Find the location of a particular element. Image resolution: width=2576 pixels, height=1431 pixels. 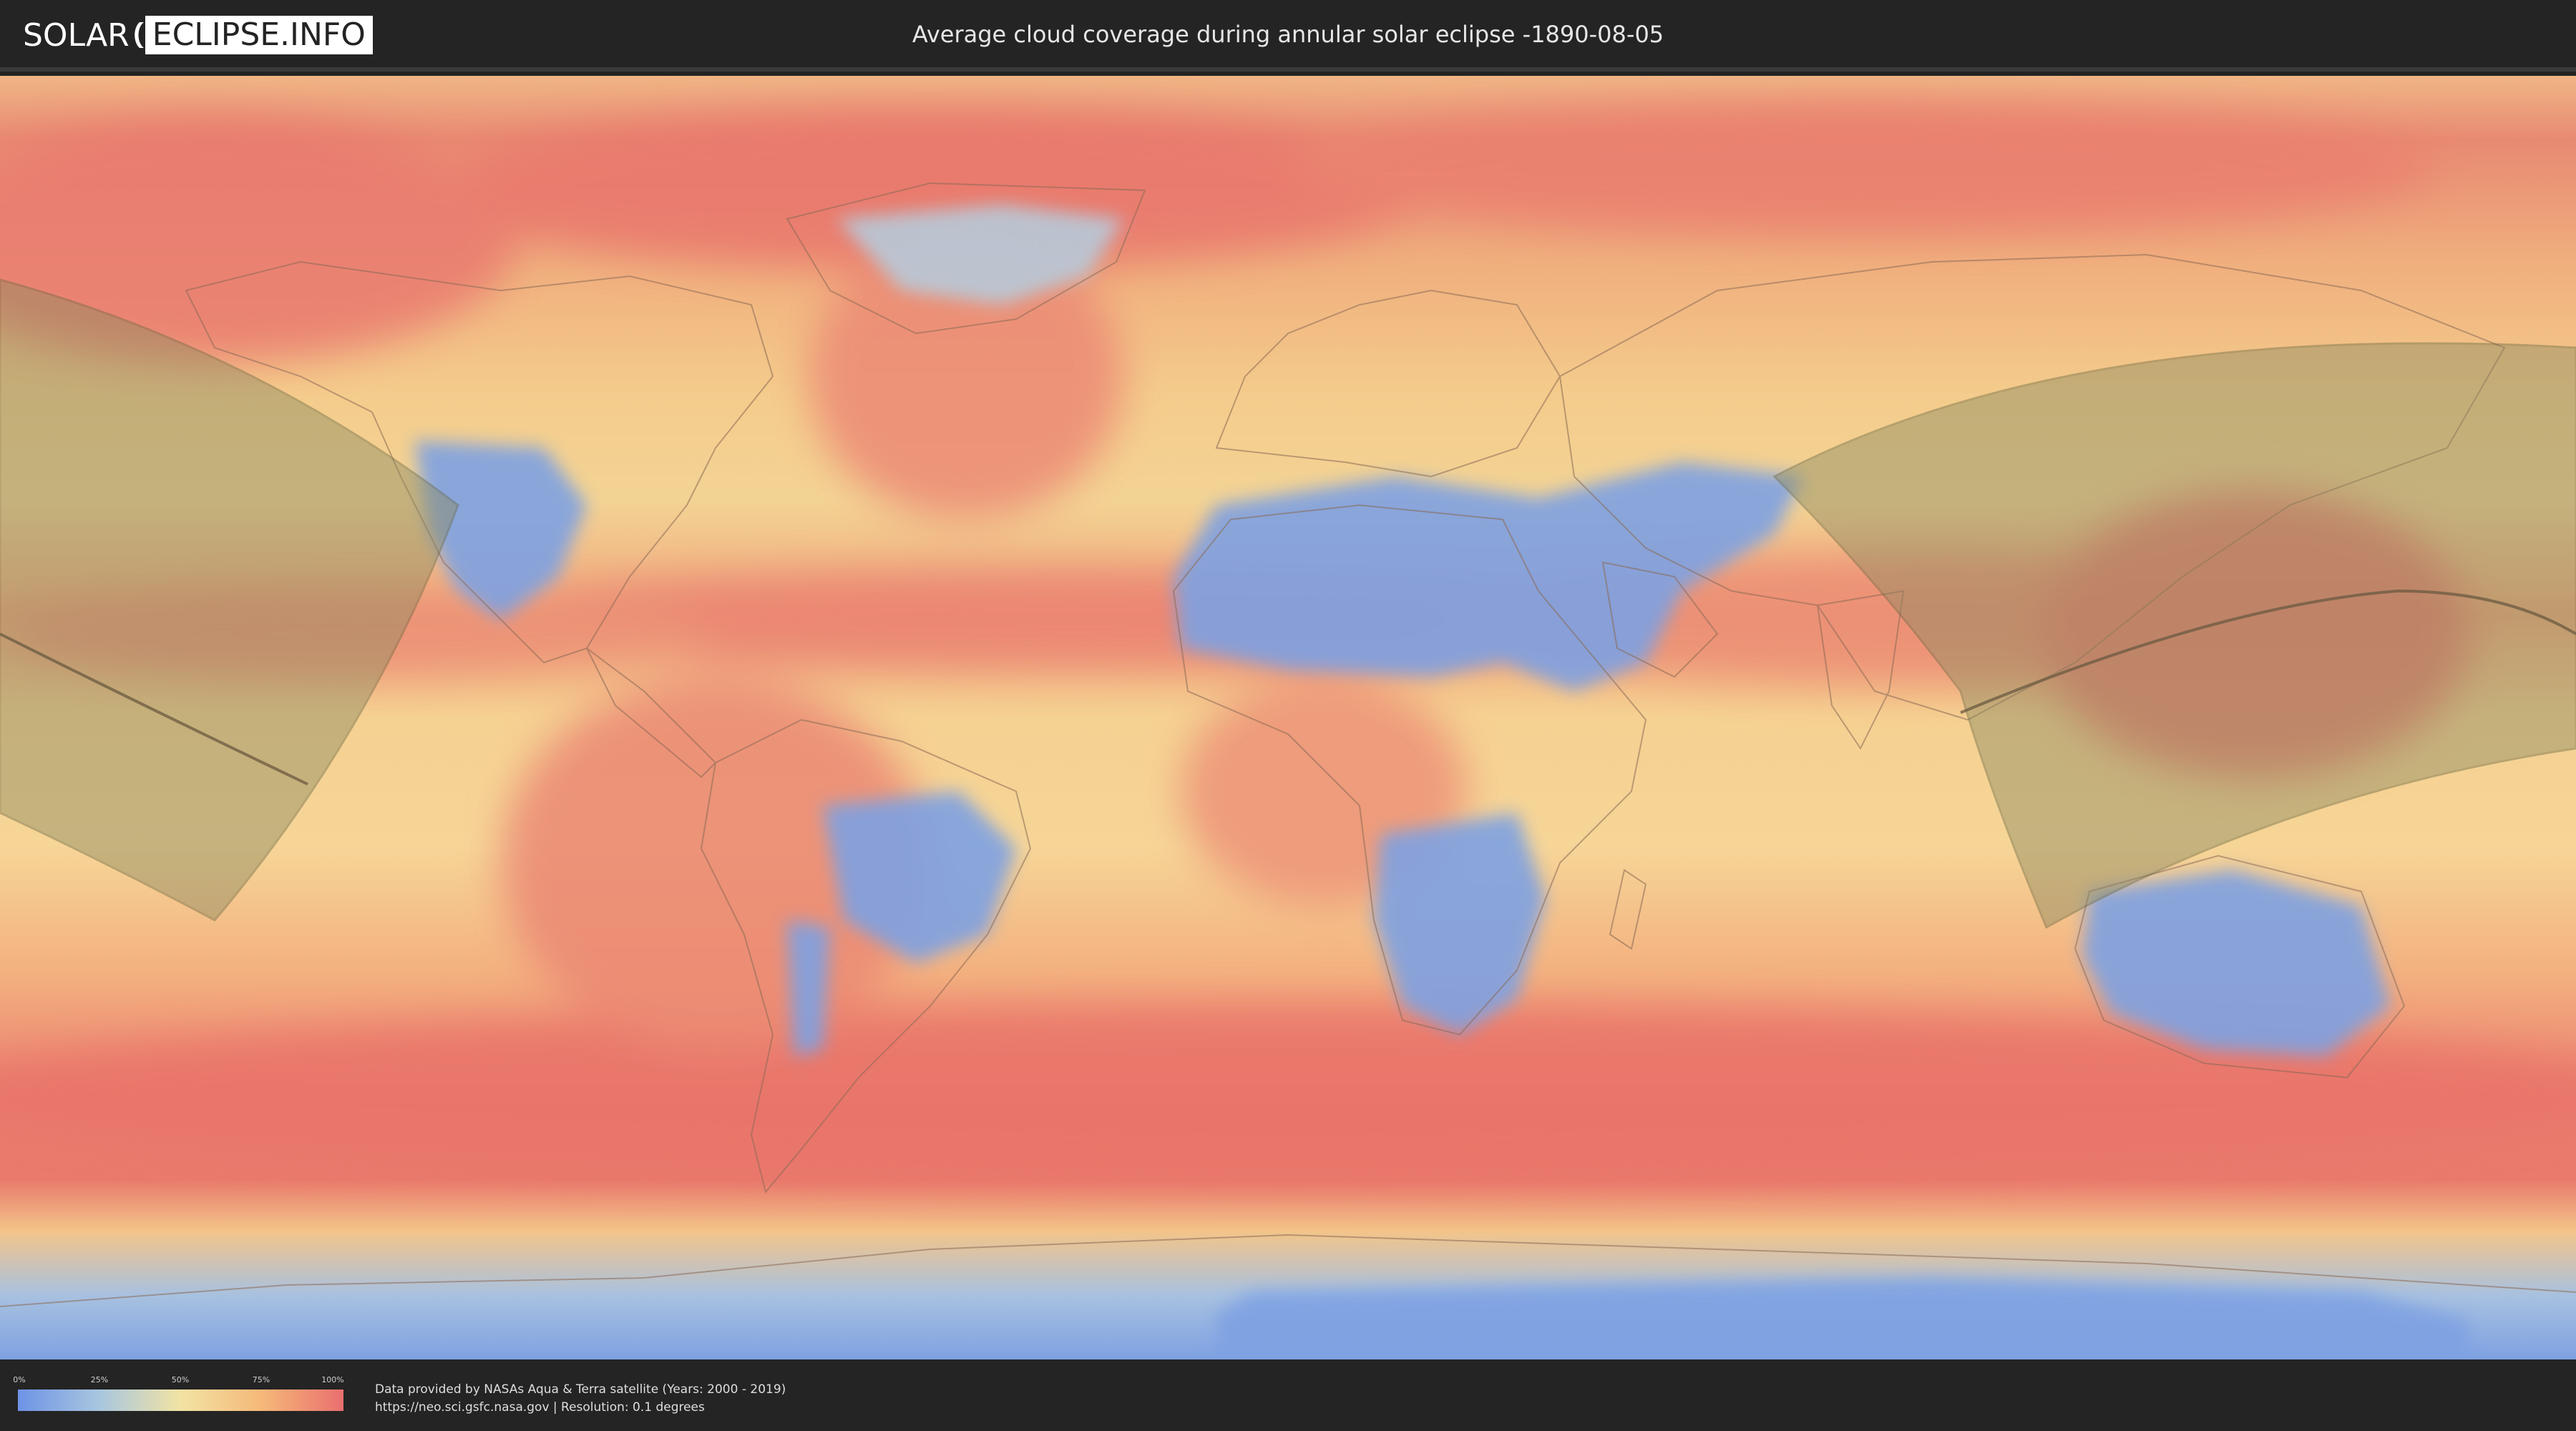

legend-tick-75: 75% is located at coordinates (261, 1379).